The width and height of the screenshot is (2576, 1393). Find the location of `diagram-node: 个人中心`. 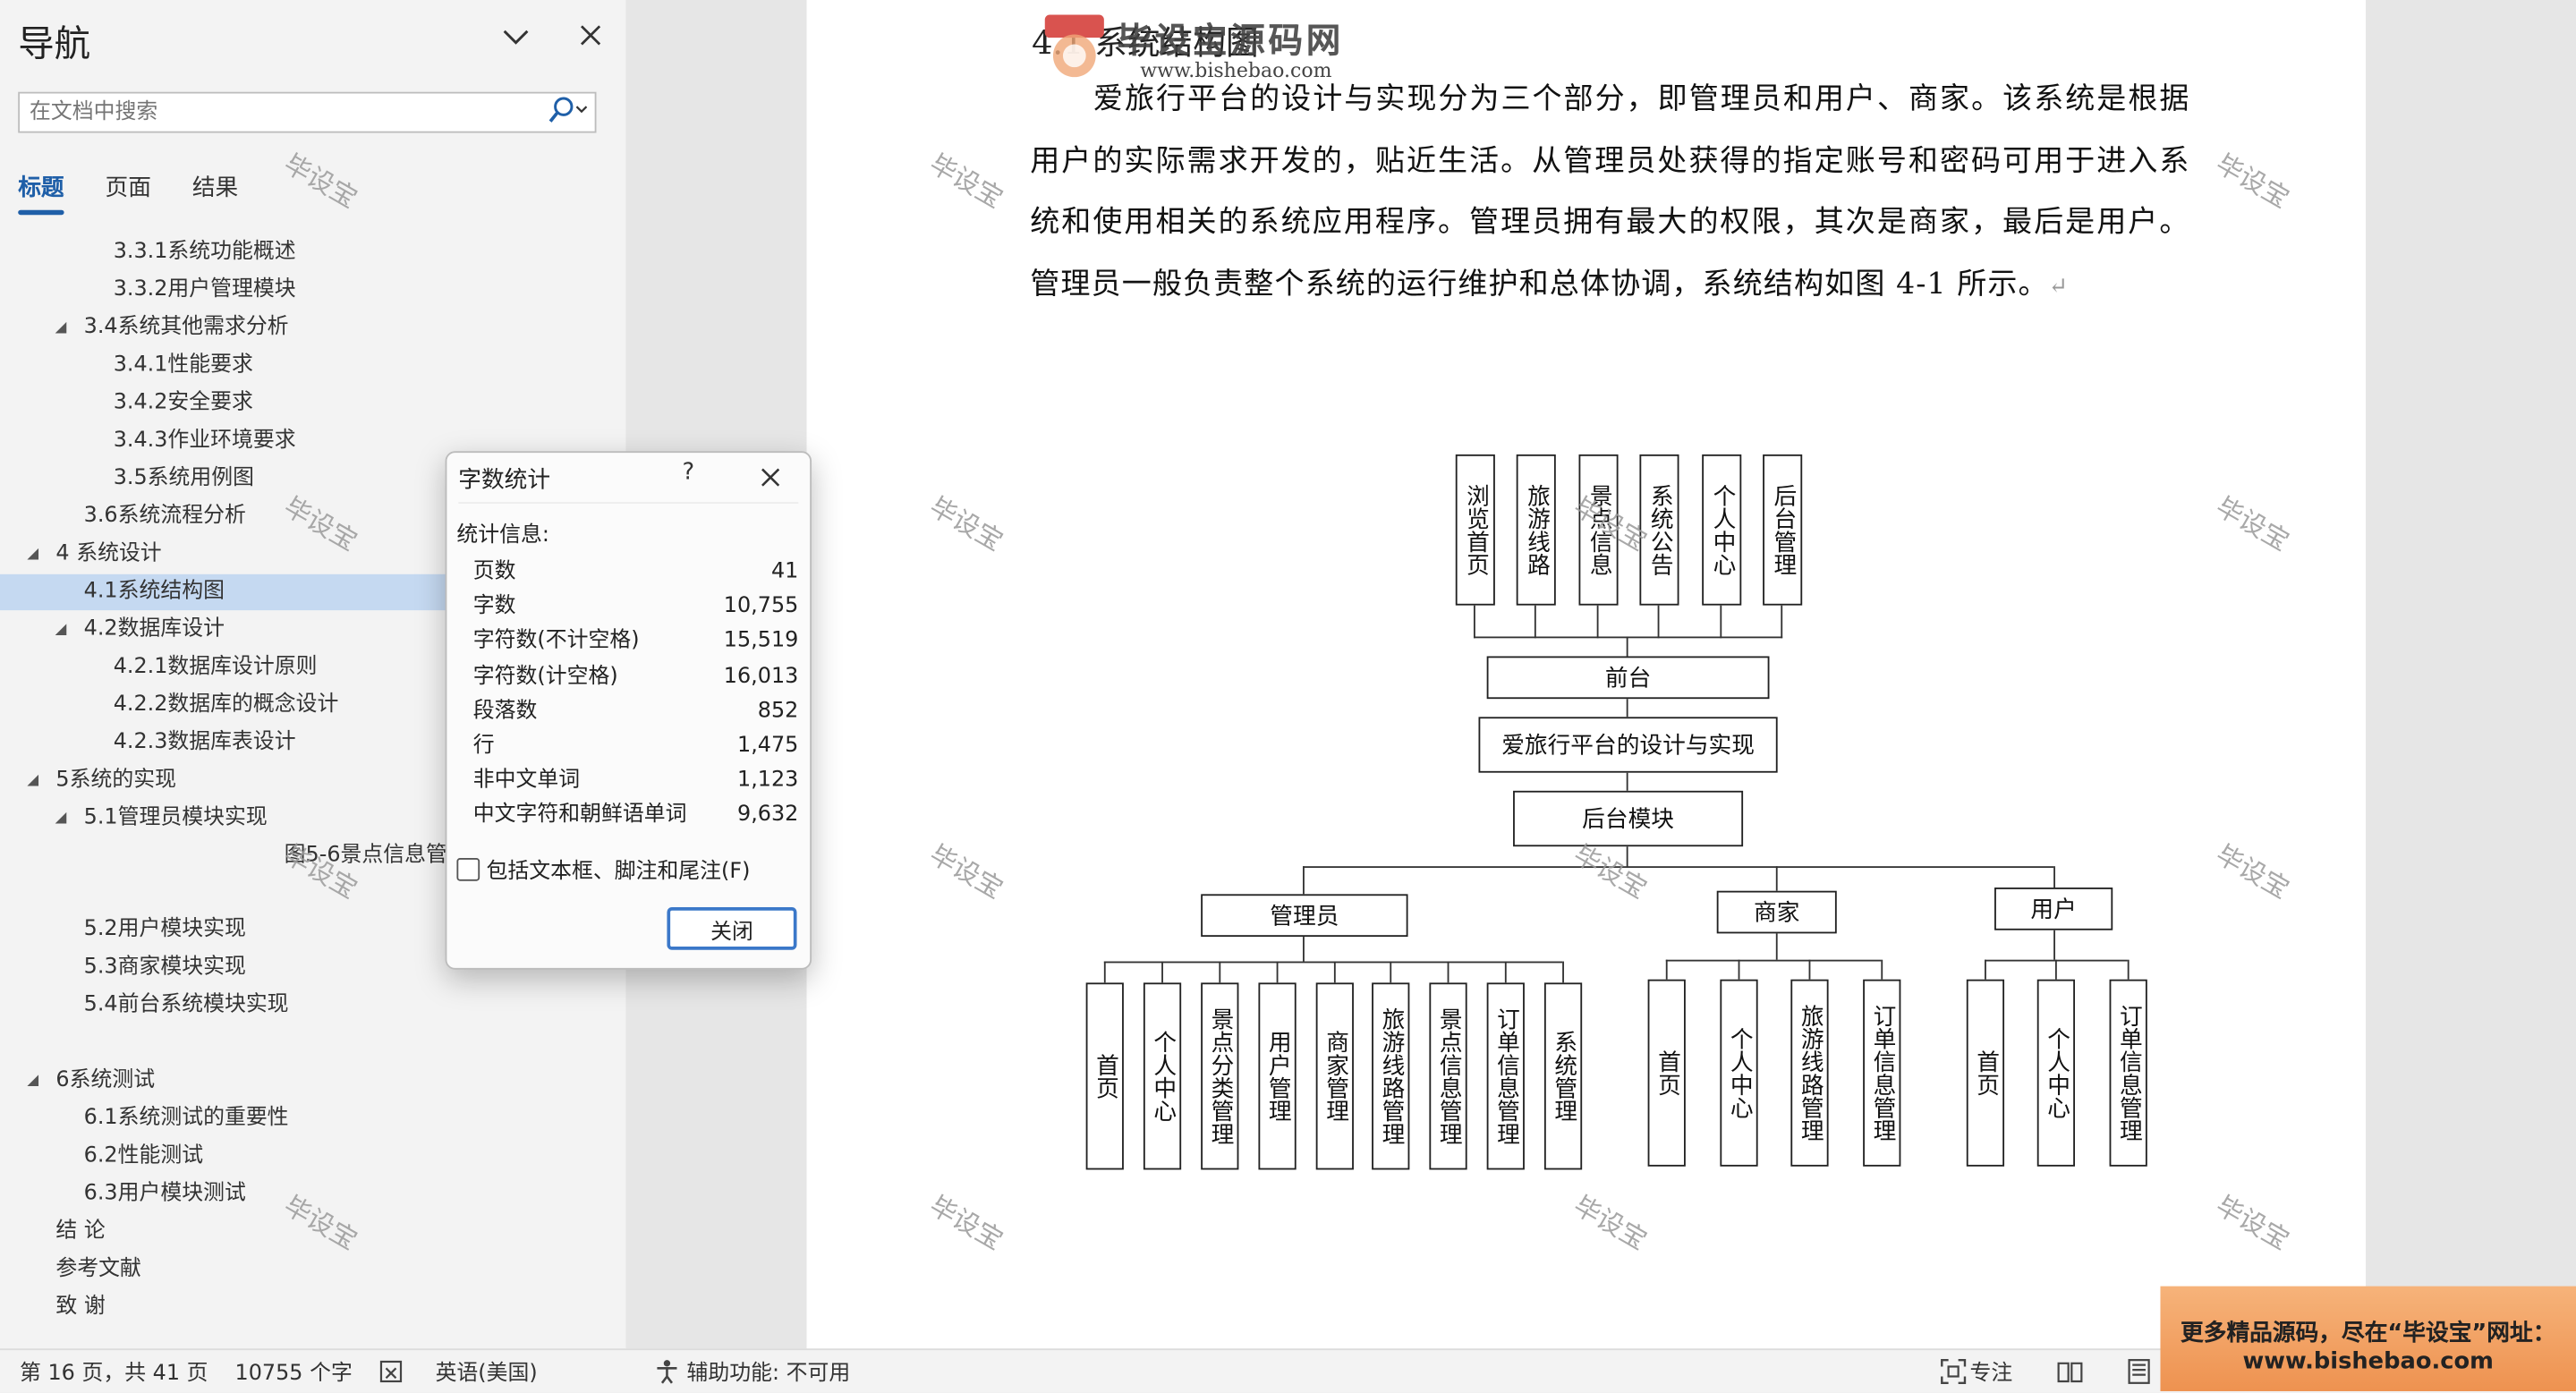

diagram-node: 个人中心 is located at coordinates (1722, 530).